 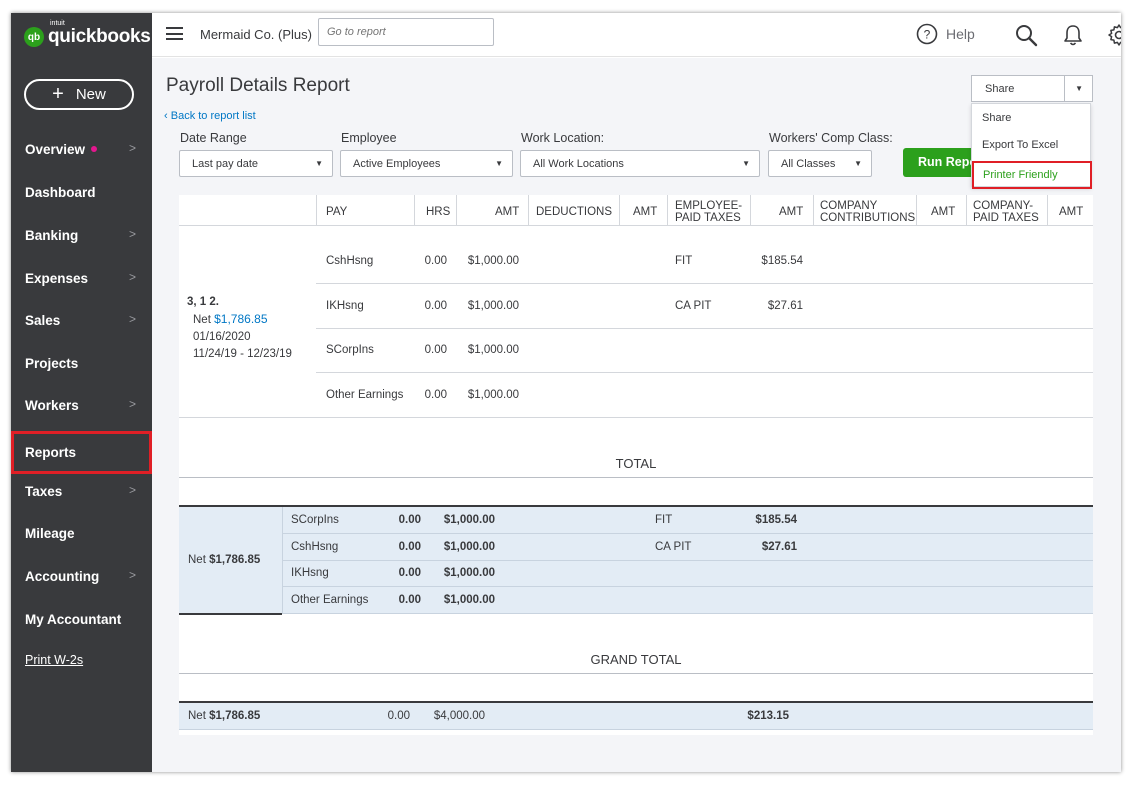 What do you see at coordinates (81, 320) in the screenshot?
I see `sidebar-item-sales: Sales >` at bounding box center [81, 320].